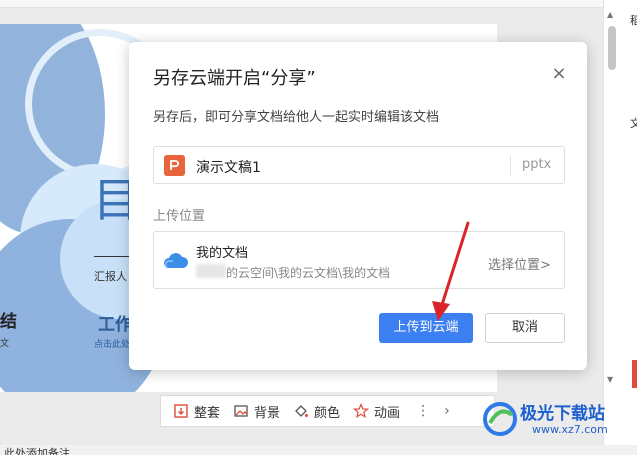 This screenshot has height=455, width=637. Describe the element at coordinates (318, 450) in the screenshot. I see `notes-bar: 此处添加备注` at that location.